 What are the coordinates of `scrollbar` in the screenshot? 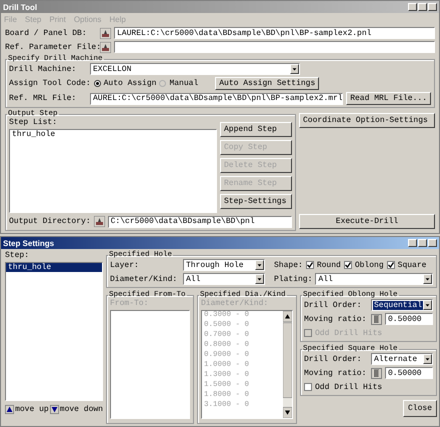 It's located at (287, 364).